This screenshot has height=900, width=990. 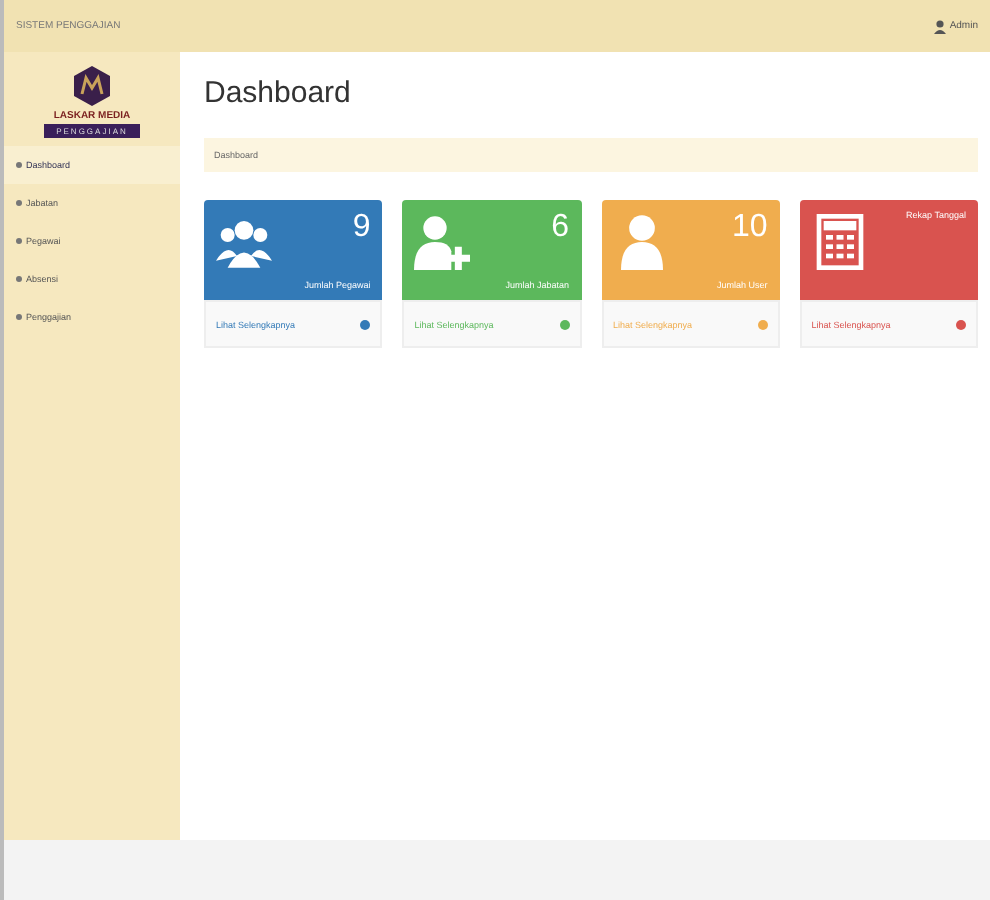 I want to click on stat-value: 6, so click(x=560, y=228).